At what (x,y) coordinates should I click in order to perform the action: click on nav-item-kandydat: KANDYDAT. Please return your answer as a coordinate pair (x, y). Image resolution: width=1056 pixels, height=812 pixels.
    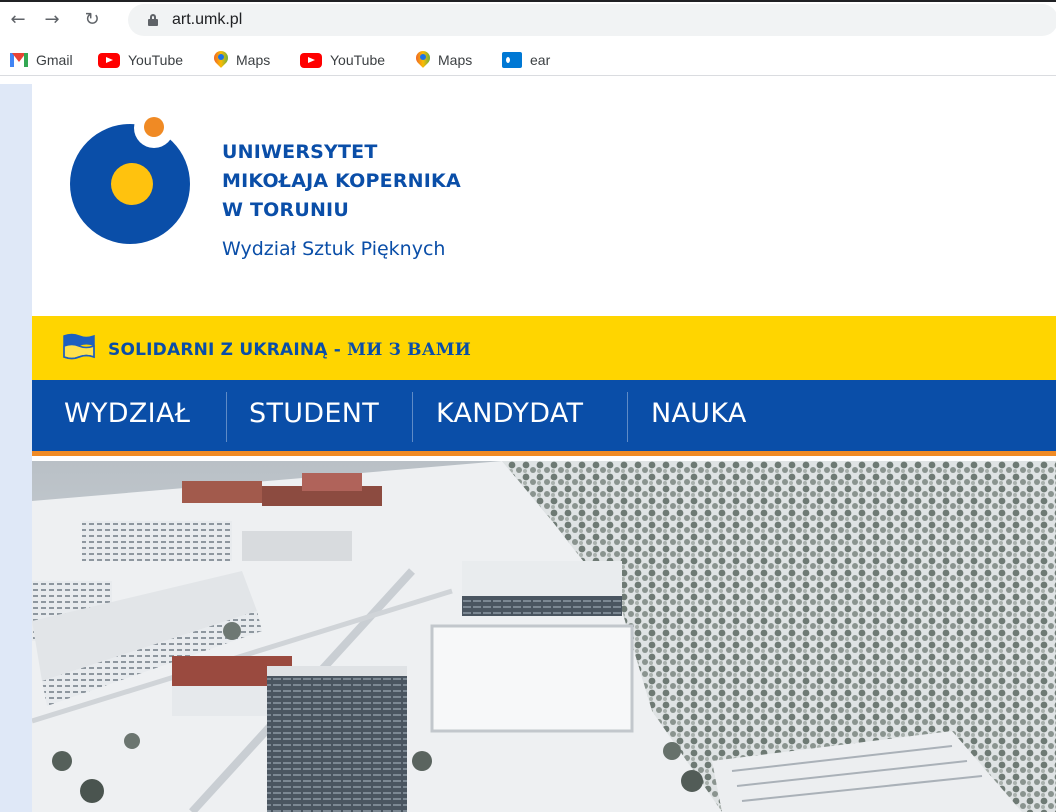
    Looking at the image, I should click on (509, 413).